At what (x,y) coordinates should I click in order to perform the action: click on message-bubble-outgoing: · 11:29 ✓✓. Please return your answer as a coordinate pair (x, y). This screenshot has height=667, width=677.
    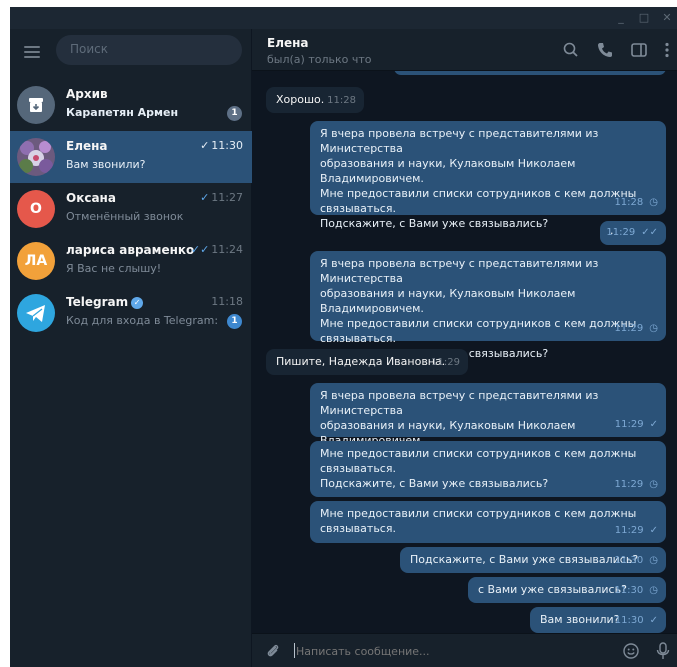
    Looking at the image, I should click on (633, 233).